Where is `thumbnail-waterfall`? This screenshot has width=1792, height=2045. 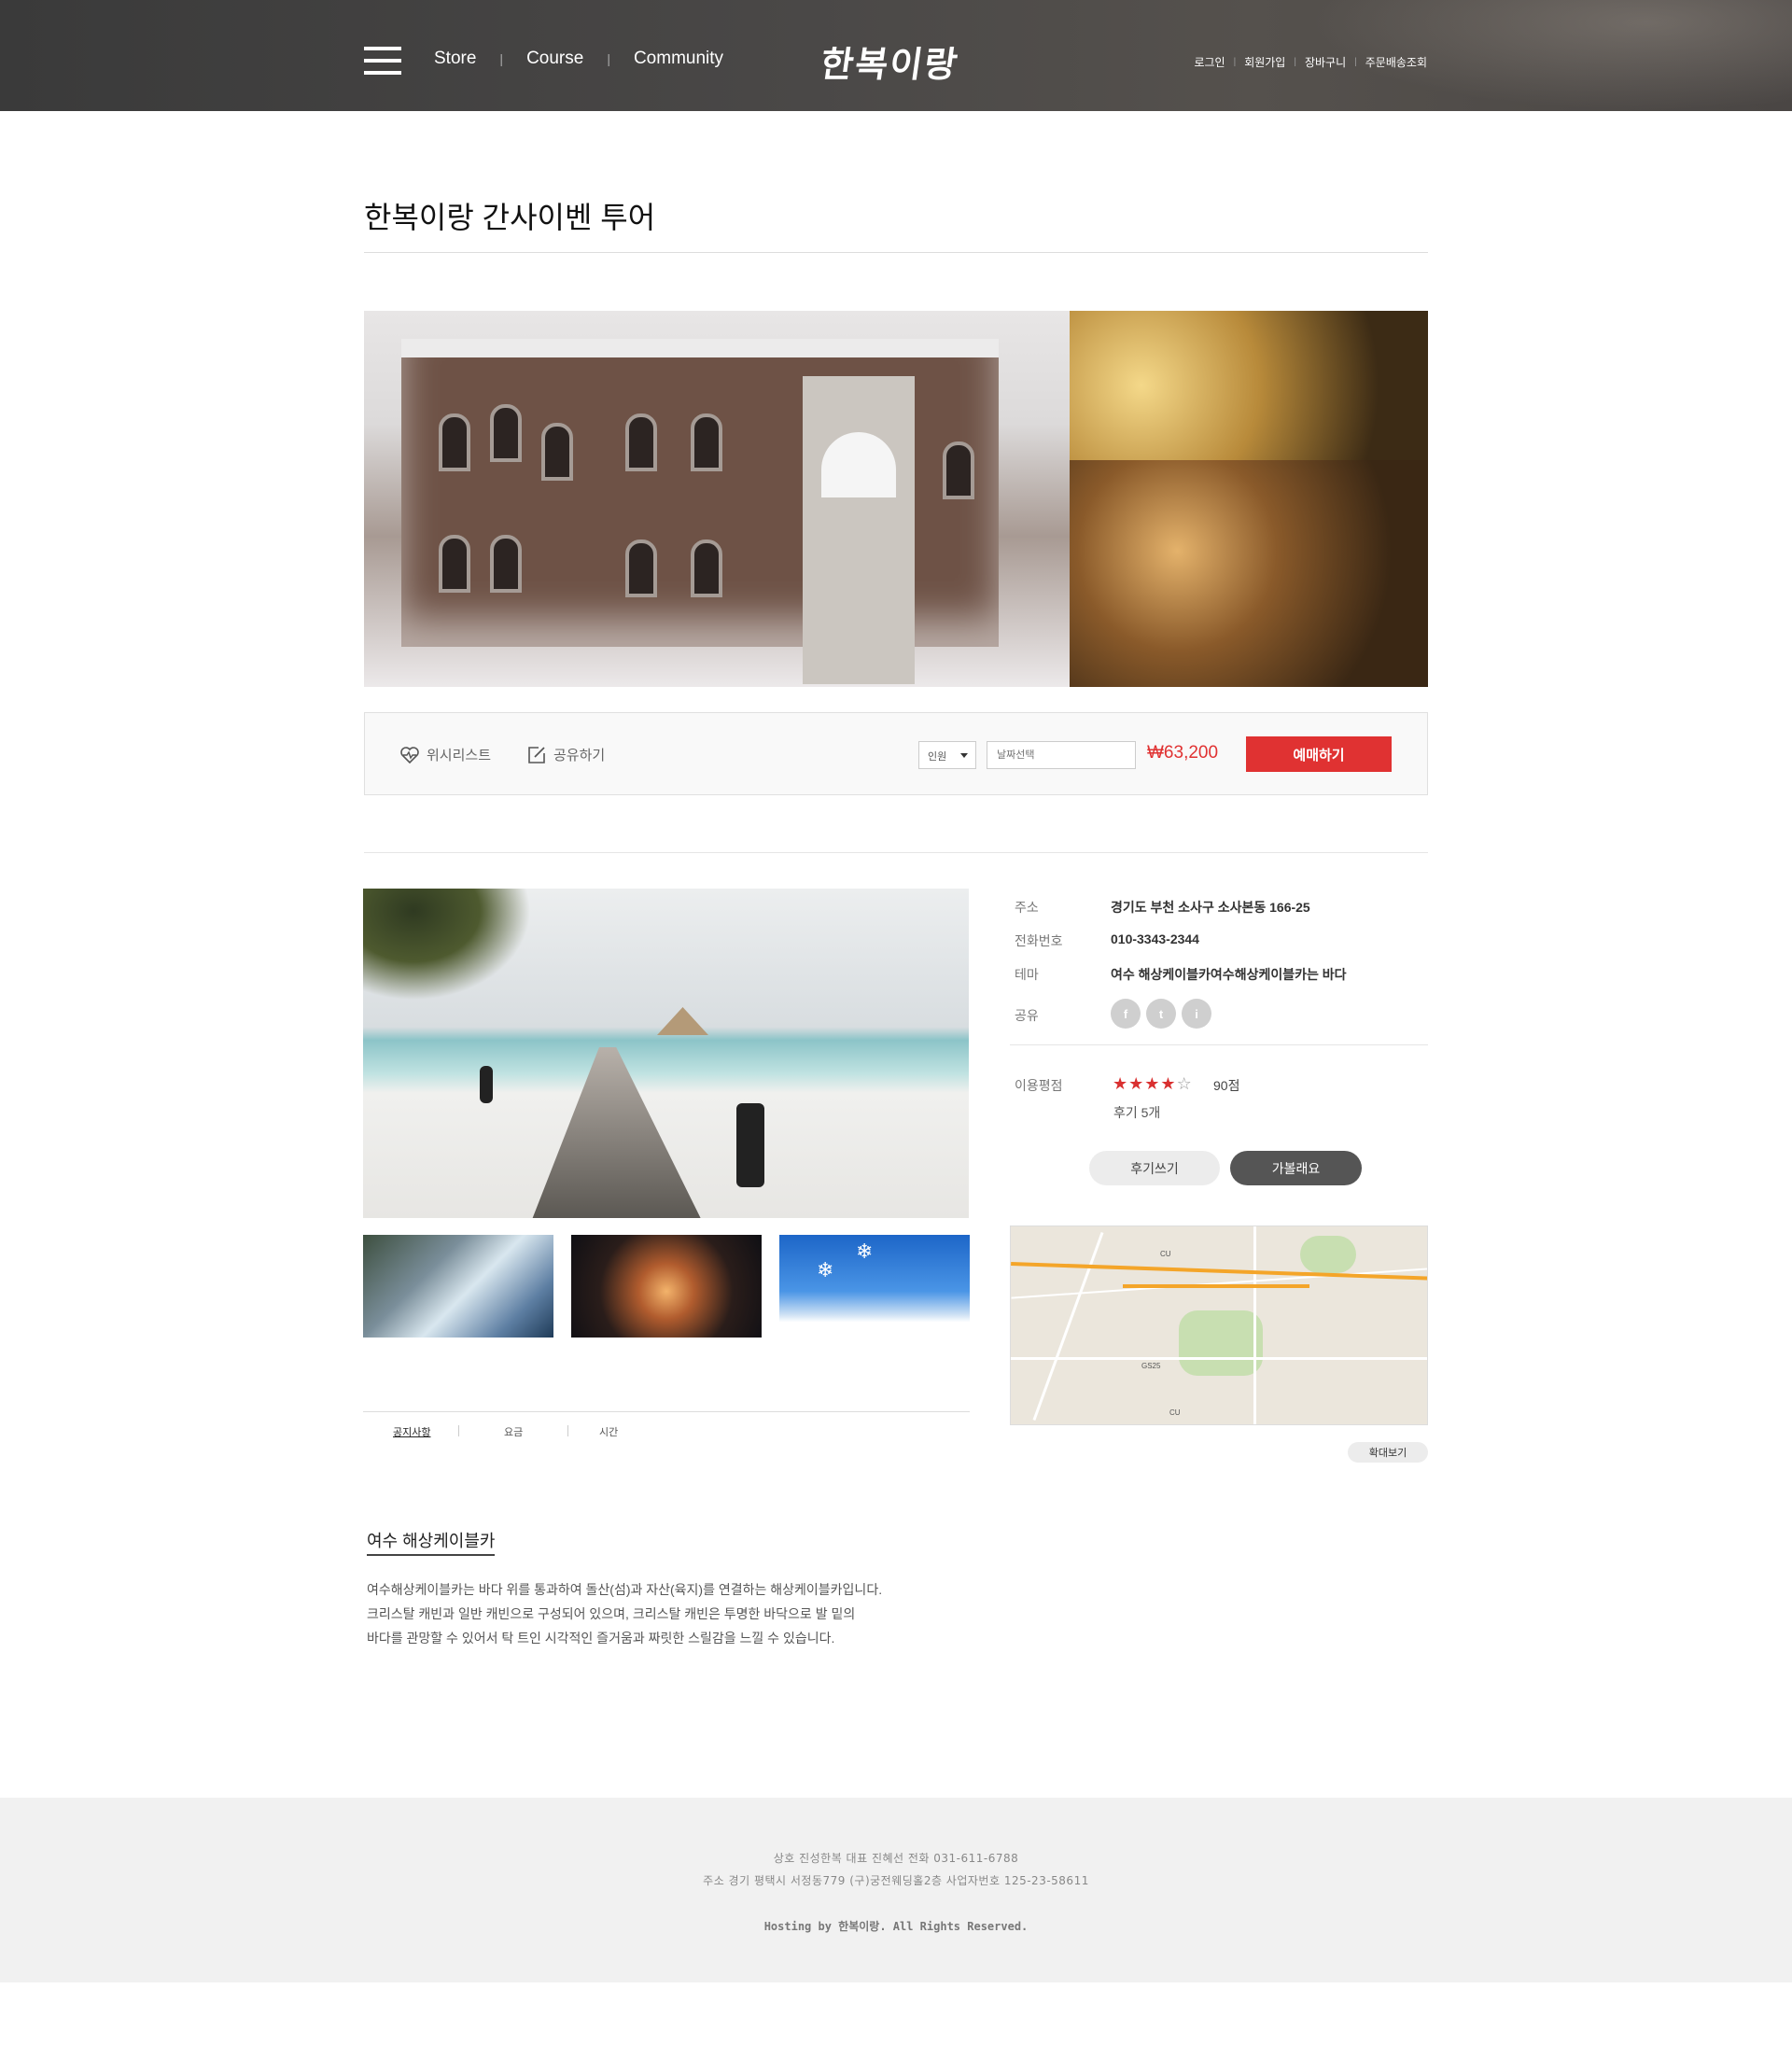
thumbnail-waterfall is located at coordinates (458, 1286).